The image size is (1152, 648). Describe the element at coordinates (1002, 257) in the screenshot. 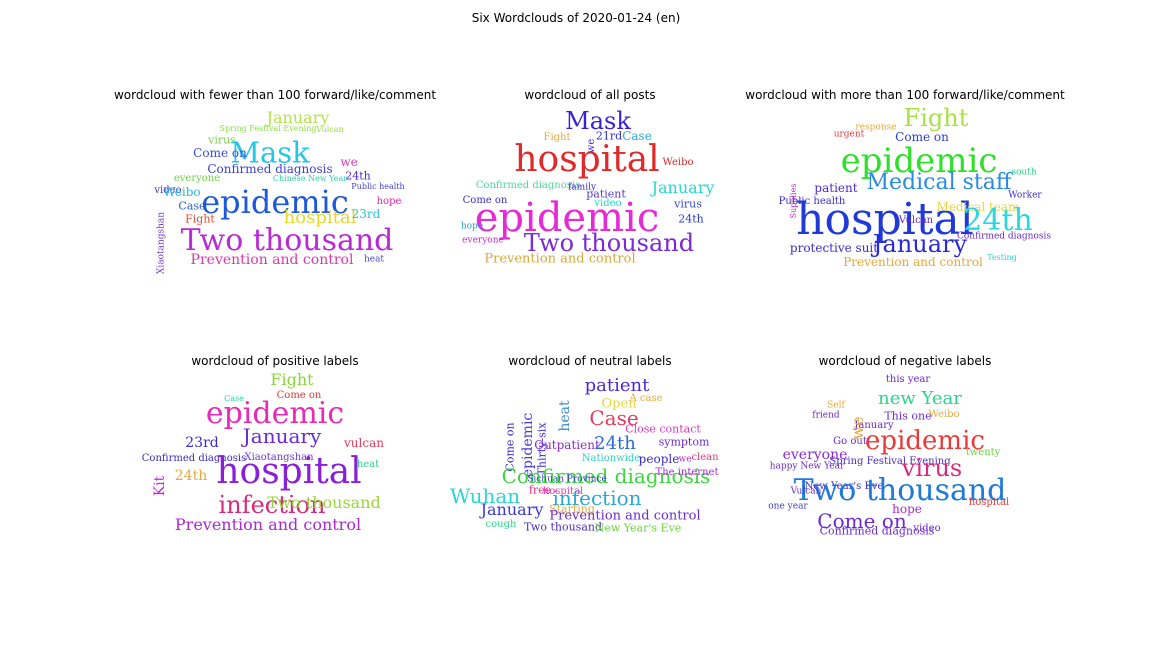

I see `wordcloud-word: Testing` at that location.